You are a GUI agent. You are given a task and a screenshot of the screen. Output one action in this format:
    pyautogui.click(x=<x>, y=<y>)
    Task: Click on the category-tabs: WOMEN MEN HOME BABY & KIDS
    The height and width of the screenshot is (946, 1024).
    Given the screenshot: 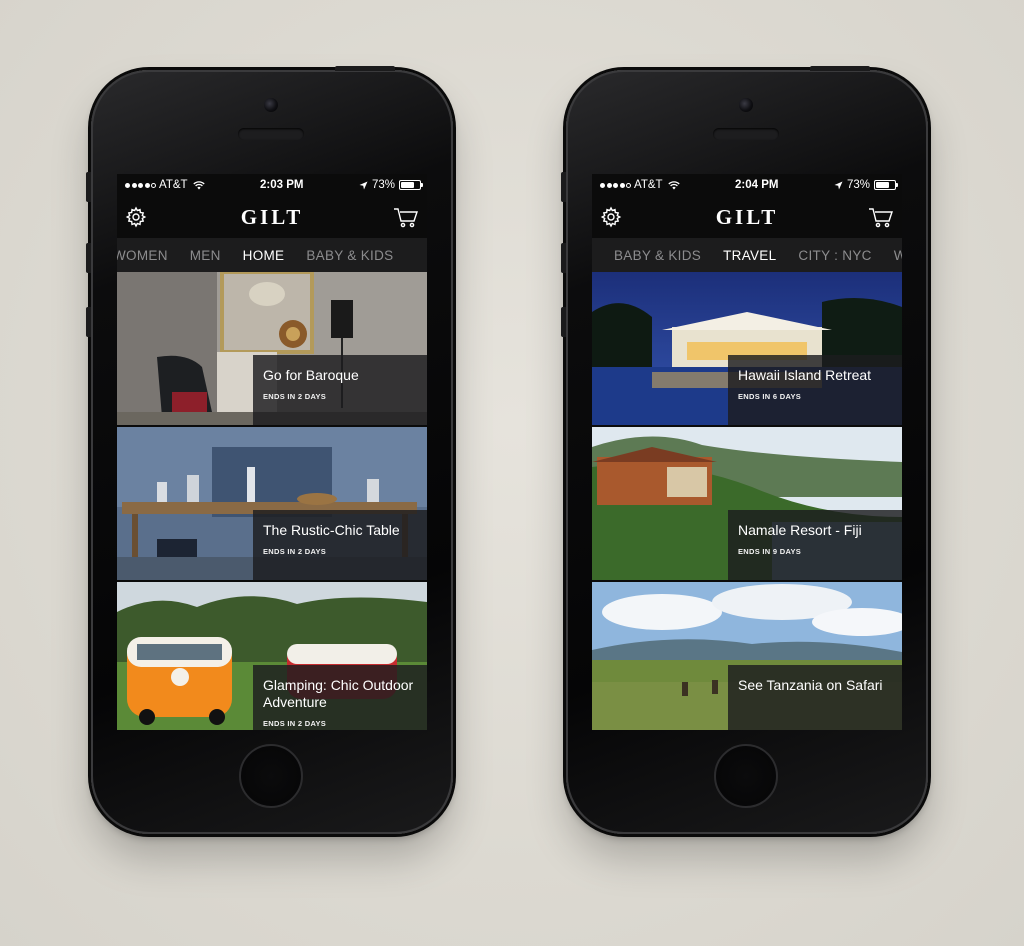 What is the action you would take?
    pyautogui.click(x=272, y=255)
    